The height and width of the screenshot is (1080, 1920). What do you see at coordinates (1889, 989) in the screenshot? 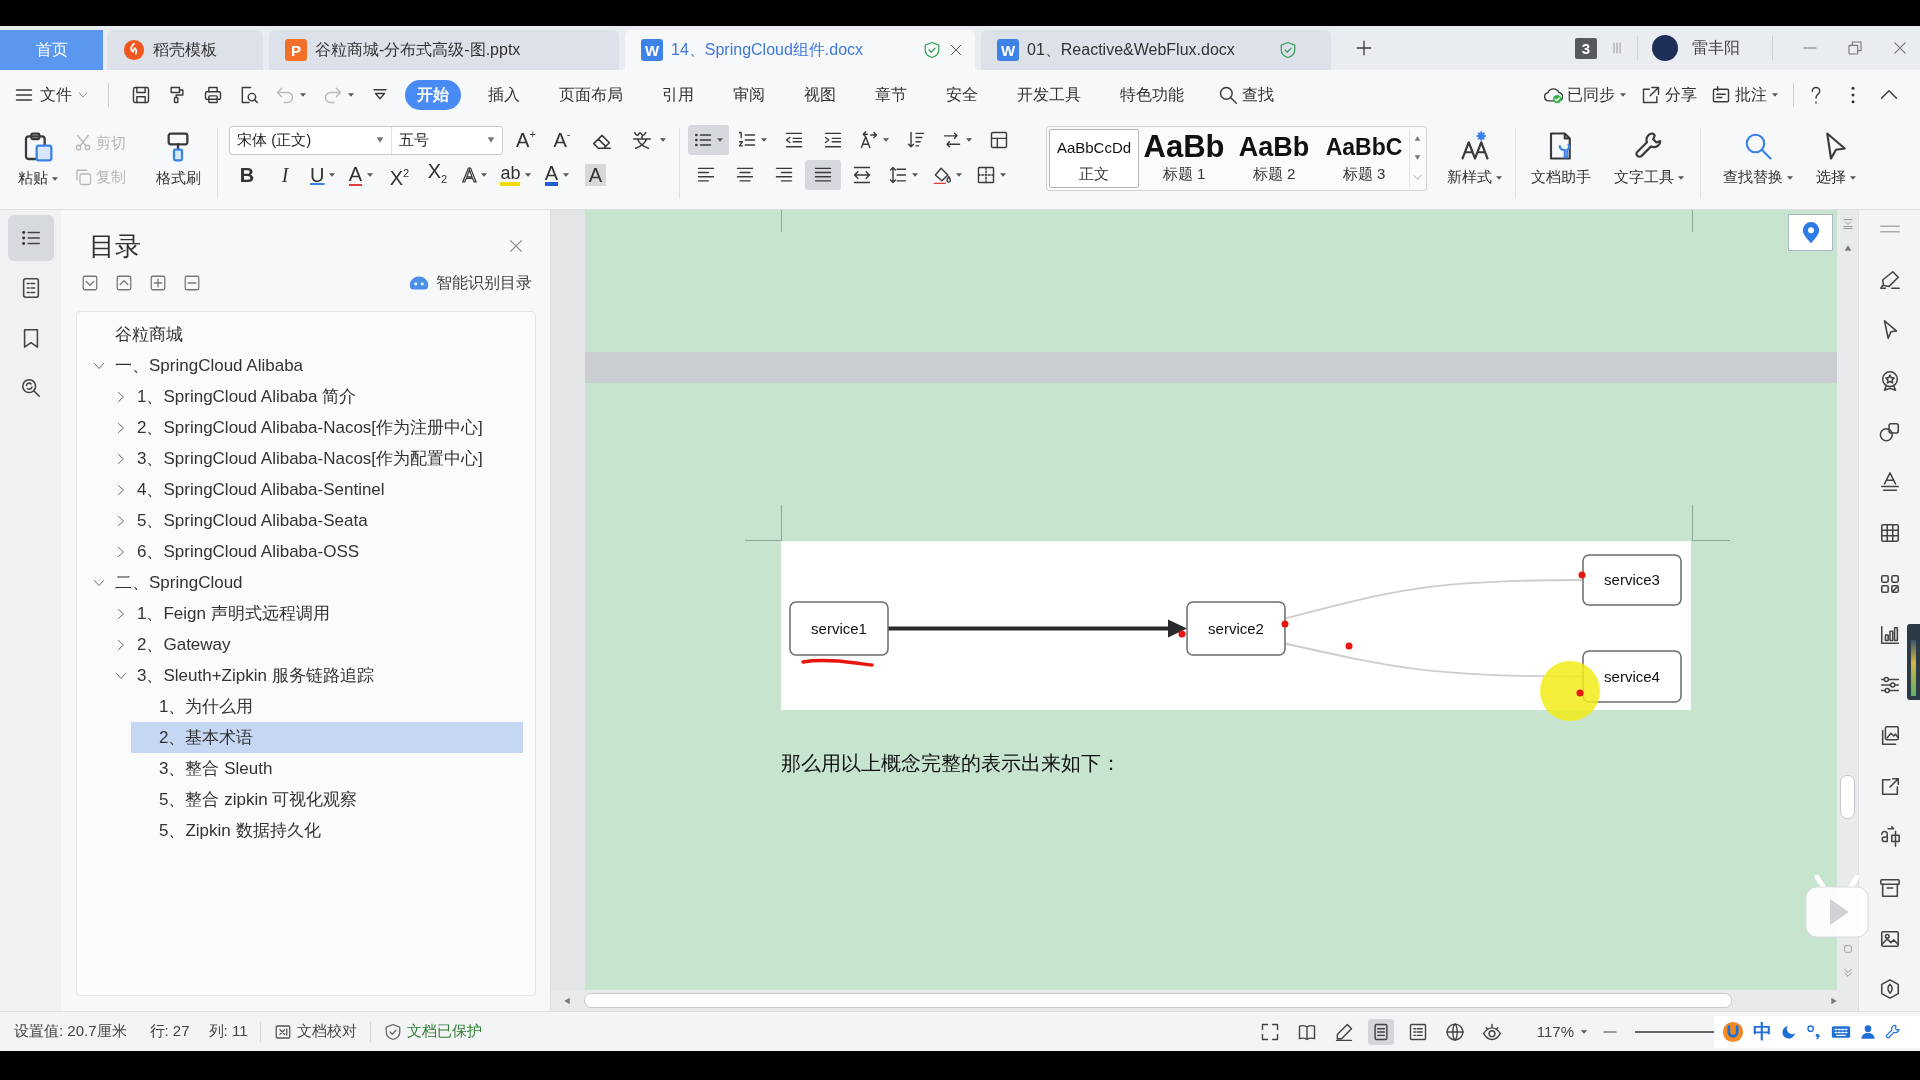
I see `hexagon-icon` at bounding box center [1889, 989].